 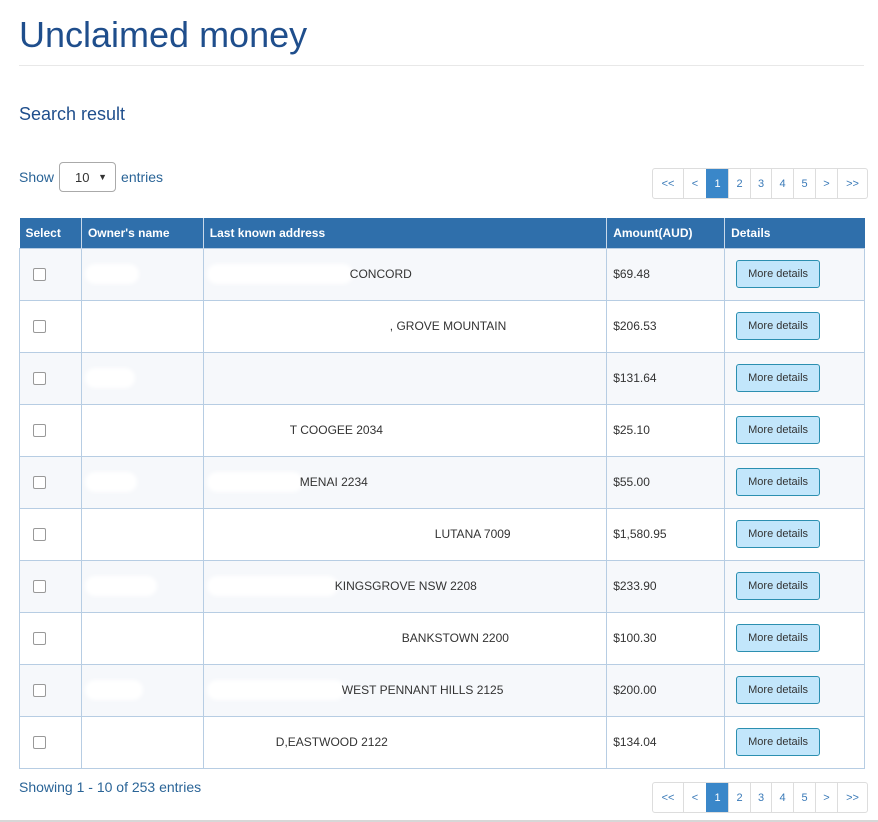 I want to click on header-address: Last known address, so click(x=405, y=233).